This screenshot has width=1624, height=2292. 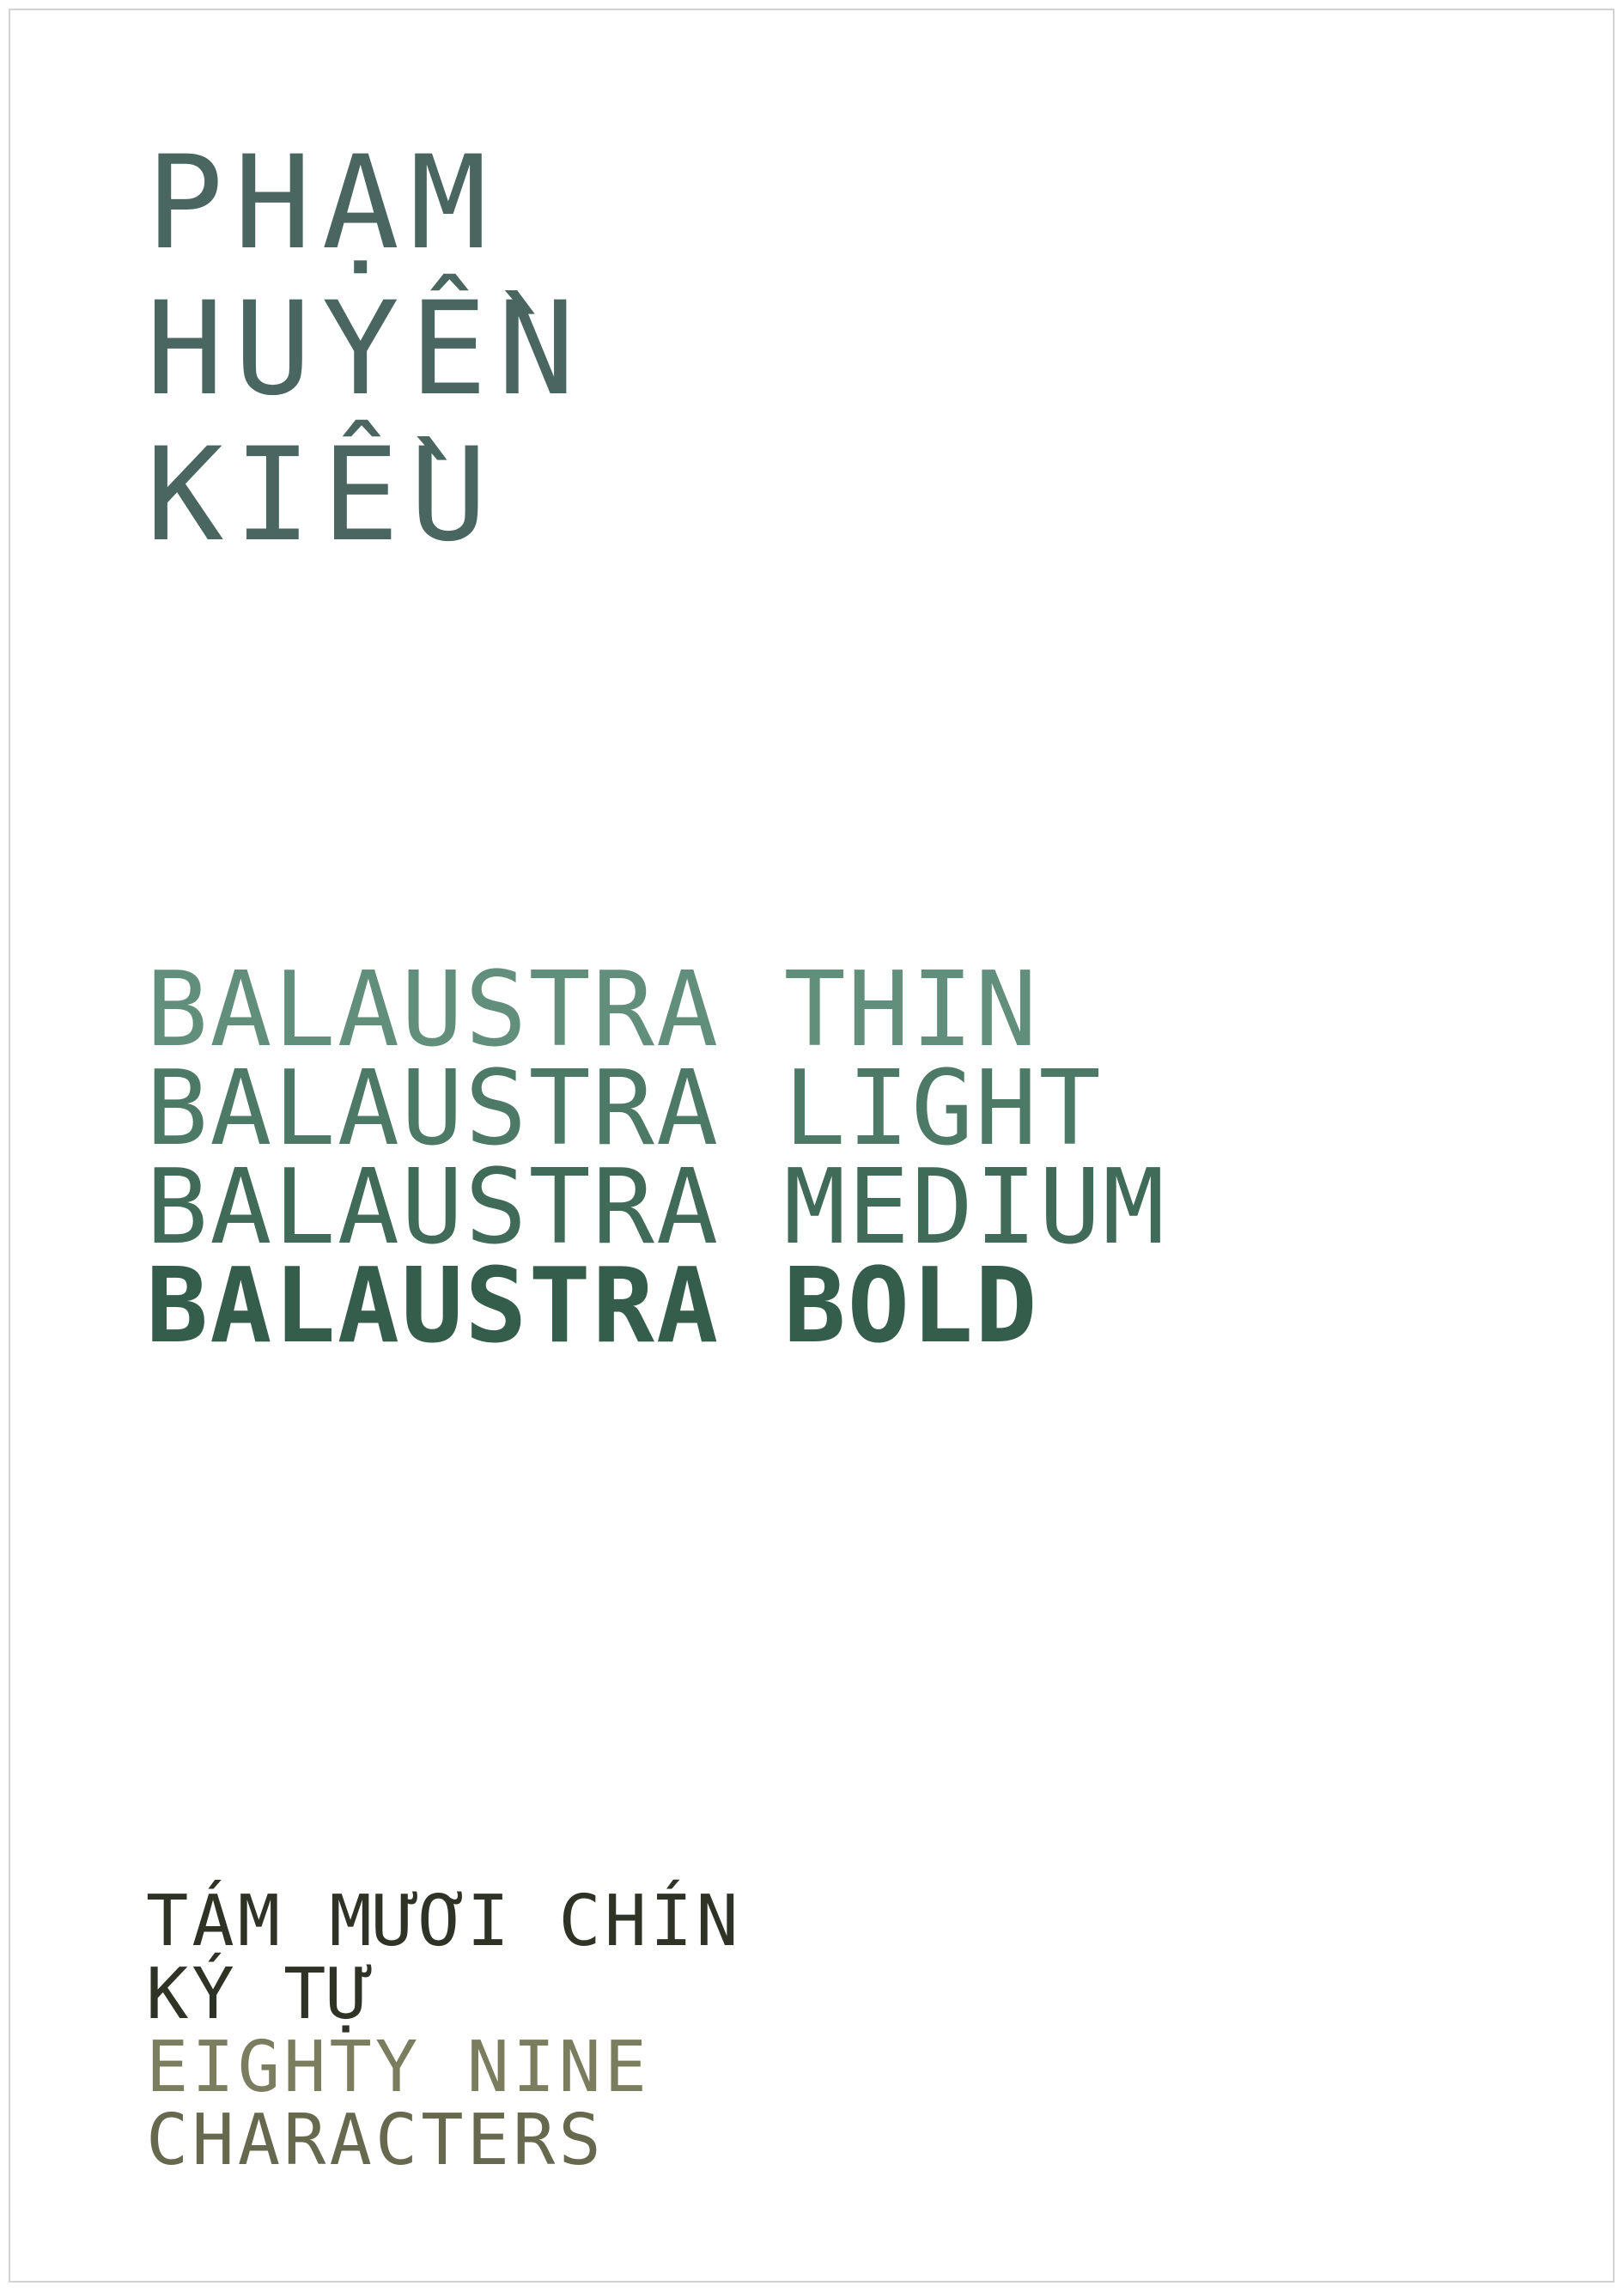 What do you see at coordinates (322, 495) in the screenshot?
I see `author-name-line-3: KIỀU` at bounding box center [322, 495].